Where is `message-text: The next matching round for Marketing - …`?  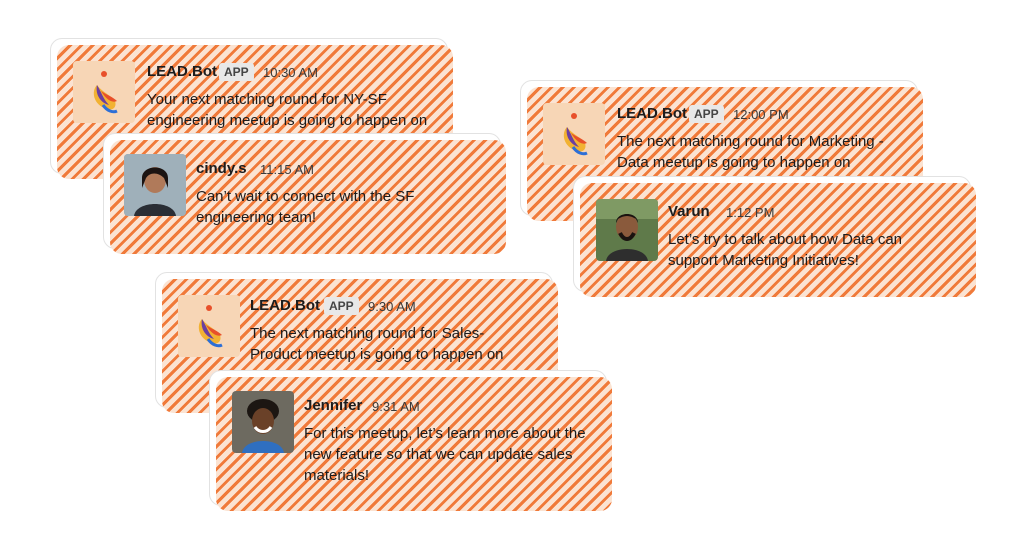 message-text: The next matching round for Marketing - … is located at coordinates (750, 152).